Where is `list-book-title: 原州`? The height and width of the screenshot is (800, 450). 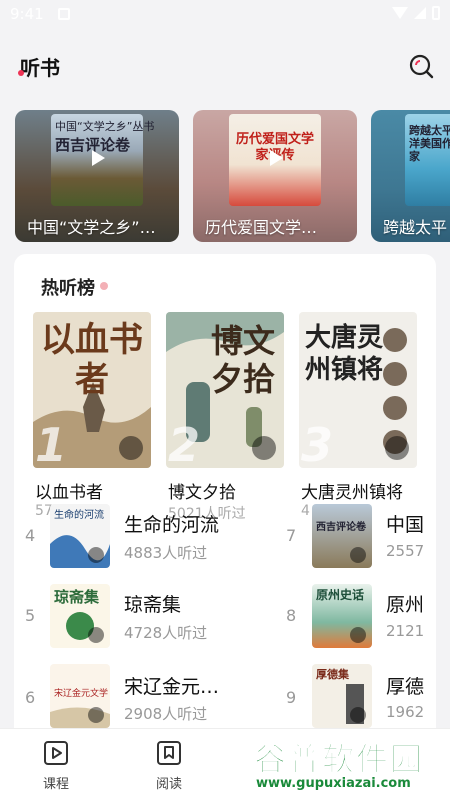
list-book-title: 原州 is located at coordinates (405, 603).